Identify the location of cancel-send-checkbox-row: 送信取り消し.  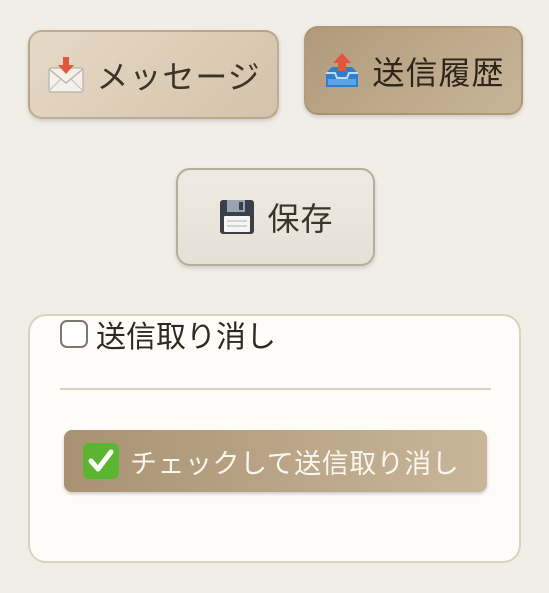
(168, 335).